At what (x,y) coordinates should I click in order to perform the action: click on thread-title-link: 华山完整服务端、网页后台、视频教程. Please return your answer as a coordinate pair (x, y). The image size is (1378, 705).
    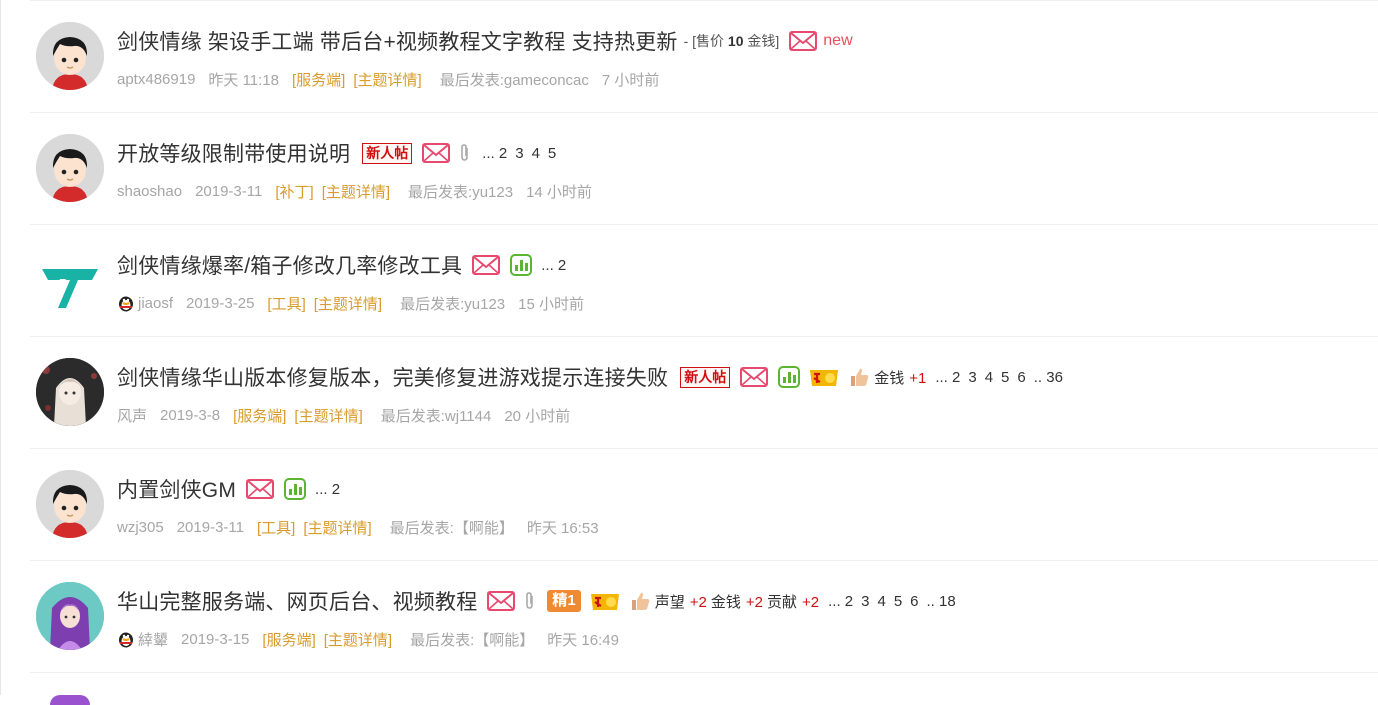
    Looking at the image, I should click on (297, 601).